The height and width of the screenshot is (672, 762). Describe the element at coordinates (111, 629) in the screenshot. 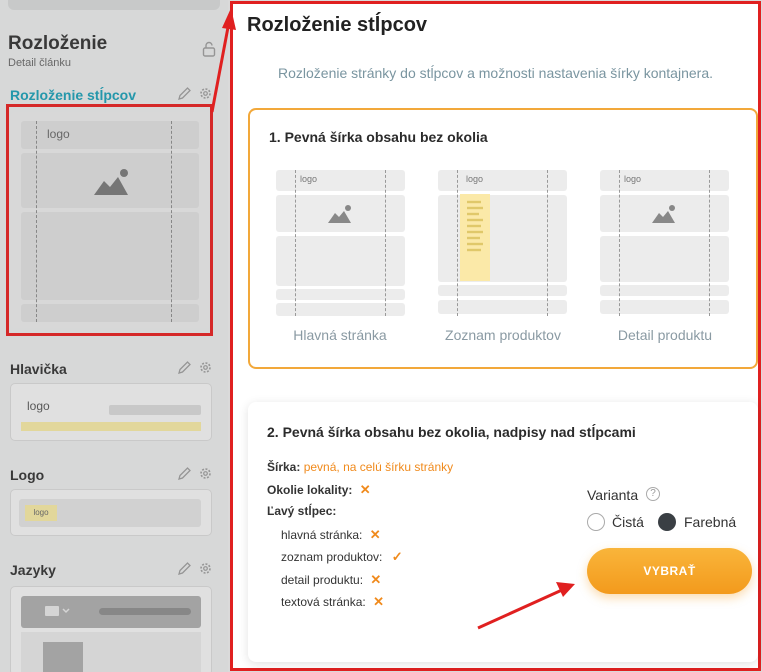

I see `languages-preview` at that location.